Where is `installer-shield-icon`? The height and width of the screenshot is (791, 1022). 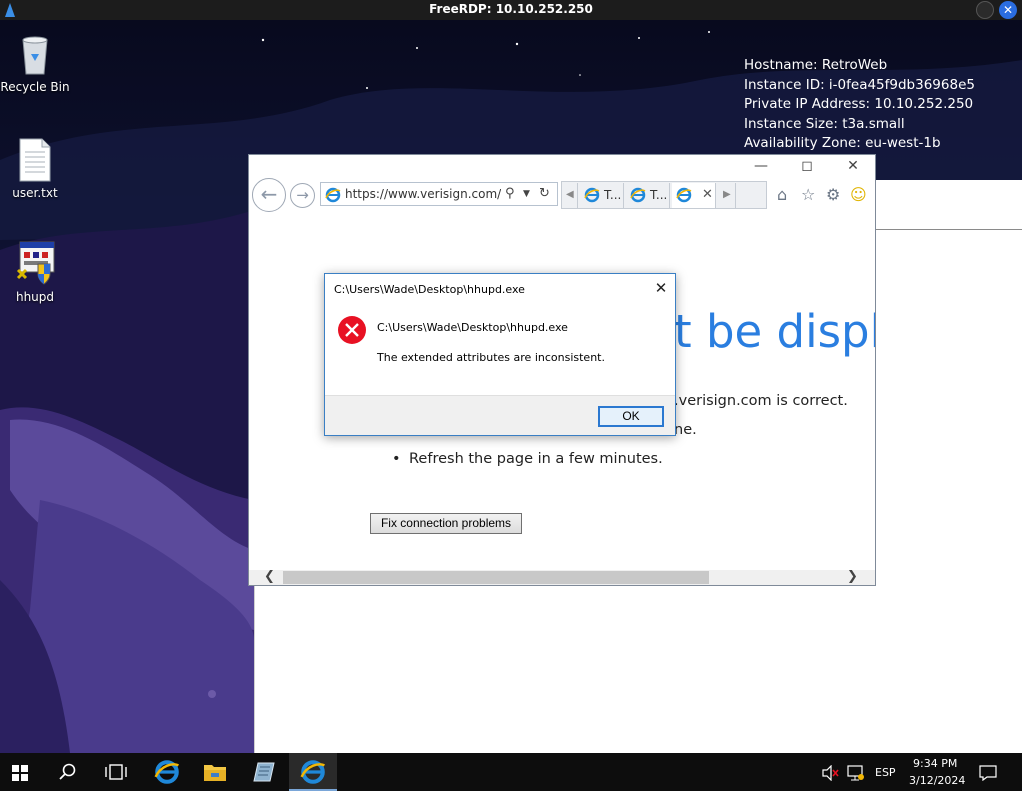 installer-shield-icon is located at coordinates (35, 263).